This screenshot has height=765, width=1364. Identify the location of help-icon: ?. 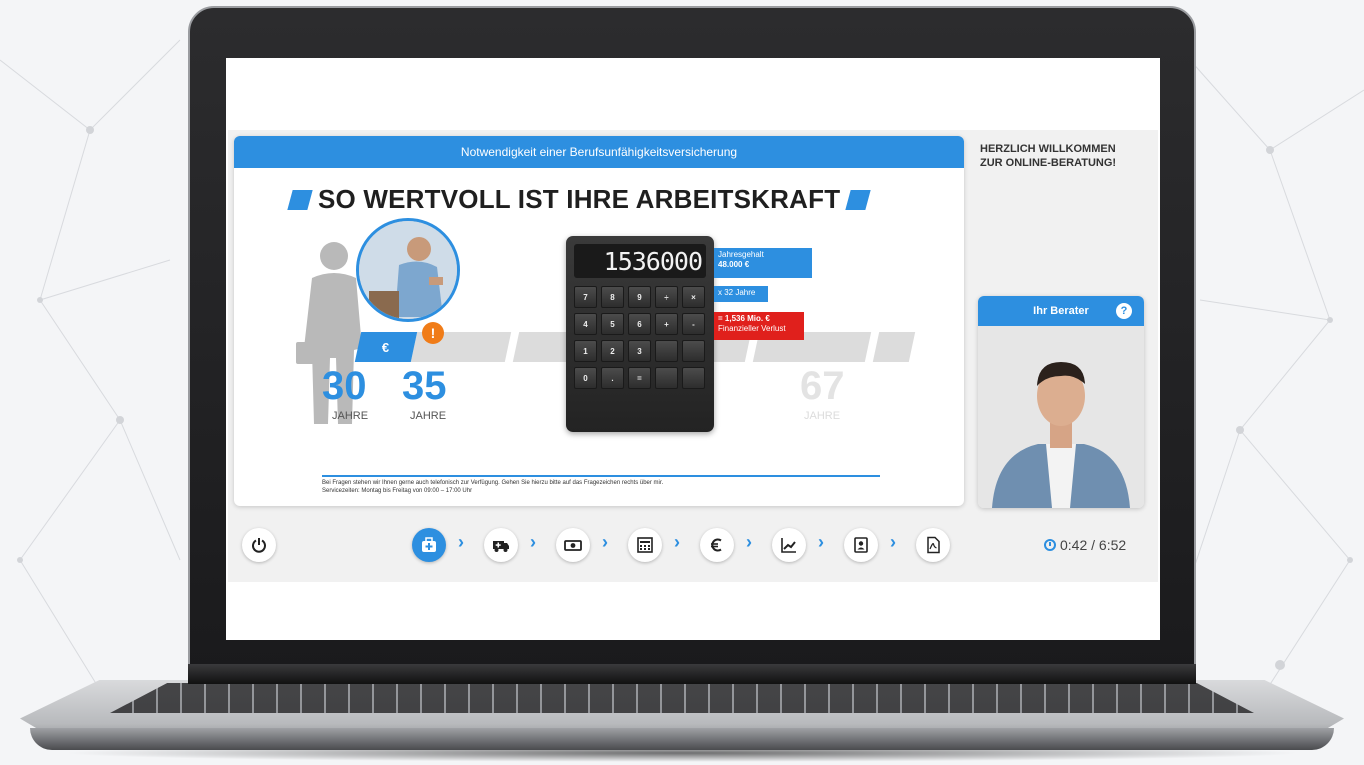
(1124, 311).